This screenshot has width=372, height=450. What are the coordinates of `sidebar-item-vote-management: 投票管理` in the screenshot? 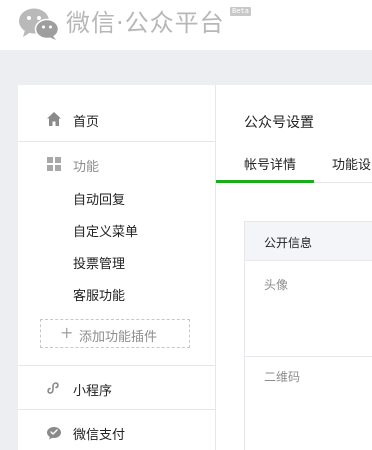 It's located at (99, 262).